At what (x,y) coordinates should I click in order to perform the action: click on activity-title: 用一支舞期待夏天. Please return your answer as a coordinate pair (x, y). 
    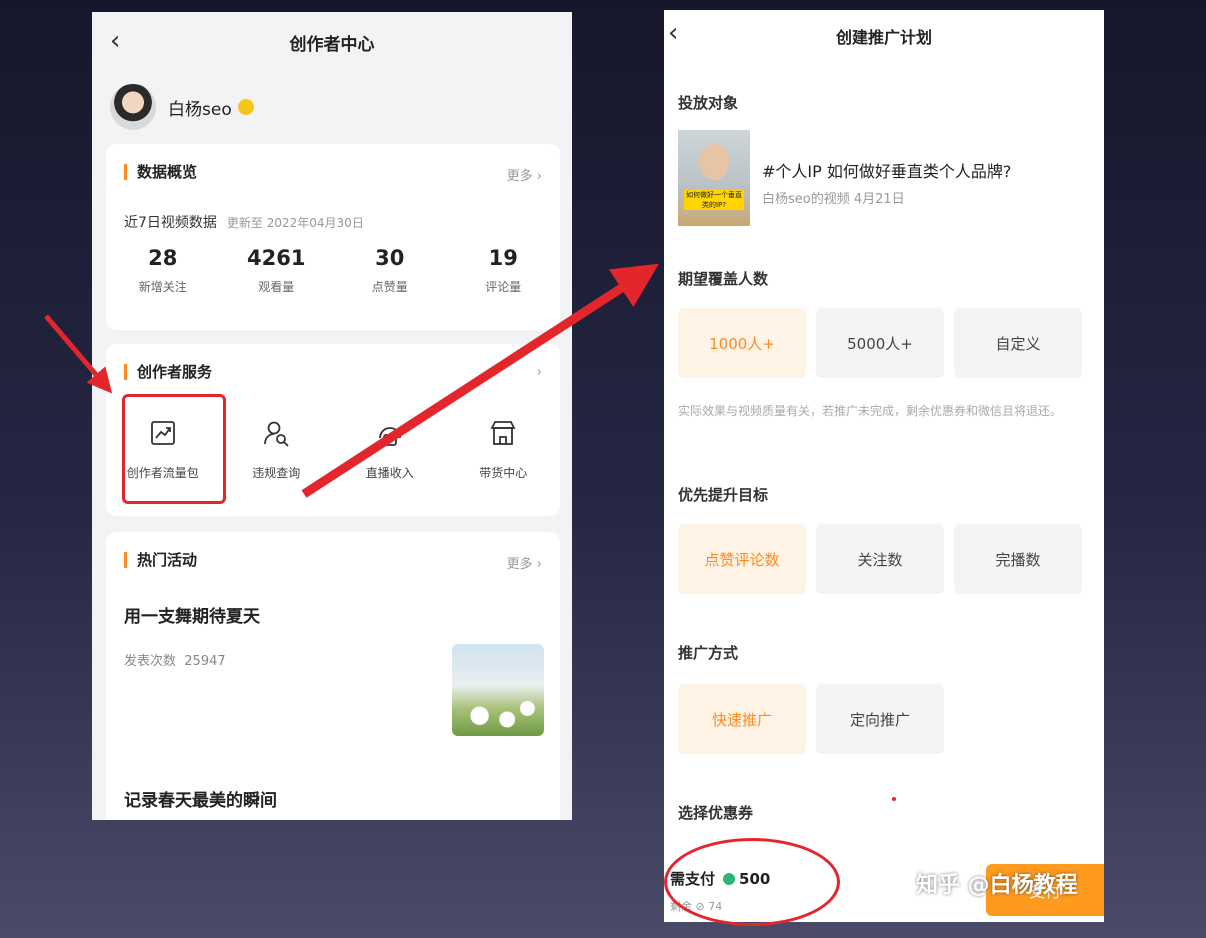
    Looking at the image, I should click on (192, 614).